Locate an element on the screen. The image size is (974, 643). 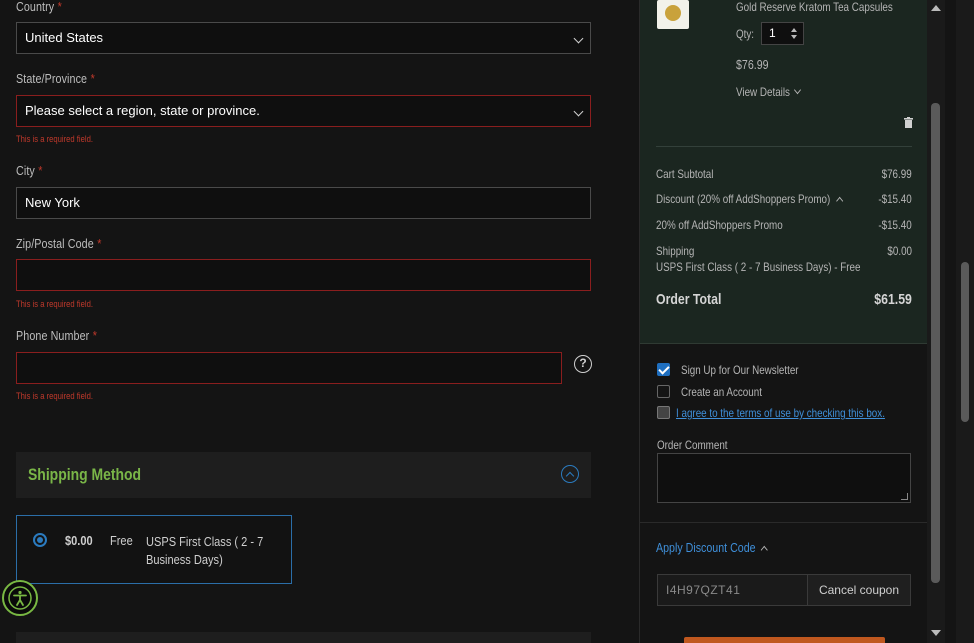
zip-input is located at coordinates (303, 275).